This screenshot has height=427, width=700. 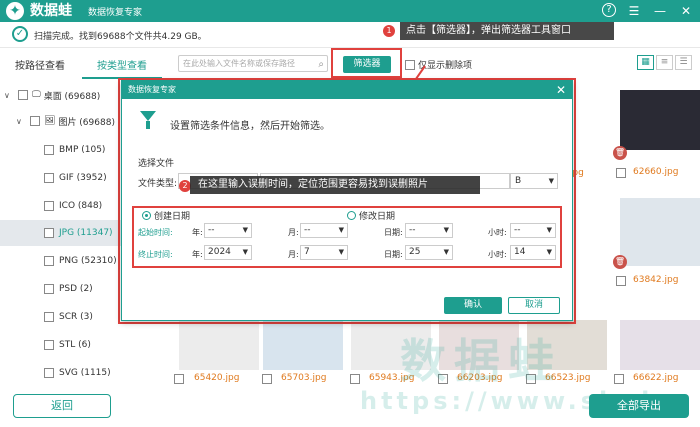 I want to click on tree-item-label: 桌面 (69688), so click(x=72, y=96).